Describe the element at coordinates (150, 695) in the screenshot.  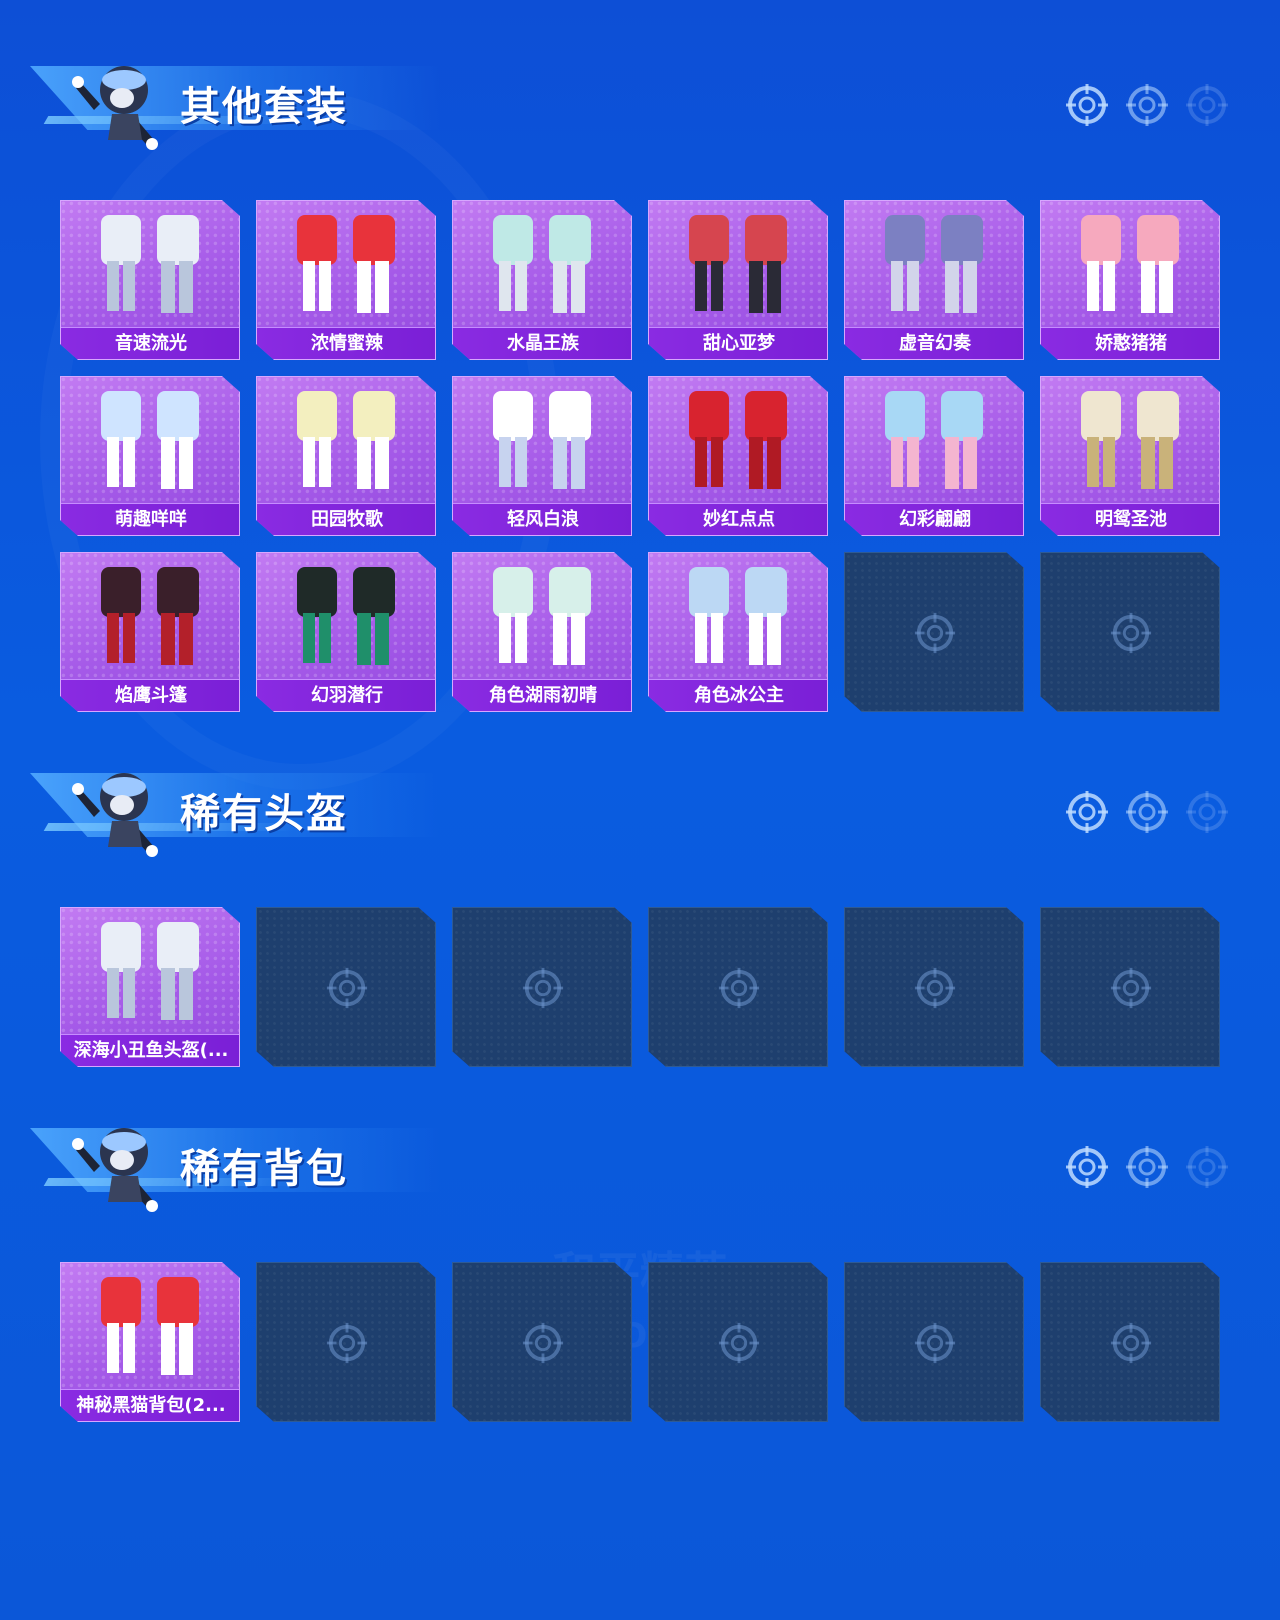
I see `item-name: 焰鹰斗篷` at that location.